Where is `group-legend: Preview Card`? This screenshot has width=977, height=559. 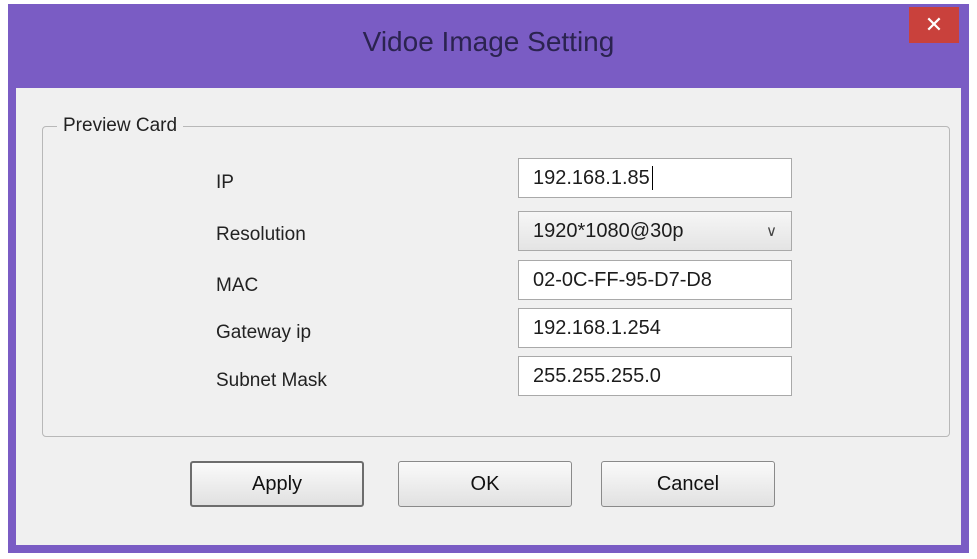
group-legend: Preview Card is located at coordinates (120, 126).